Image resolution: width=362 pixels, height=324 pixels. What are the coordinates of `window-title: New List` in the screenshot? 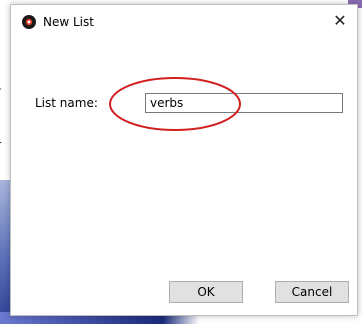 It's located at (68, 22).